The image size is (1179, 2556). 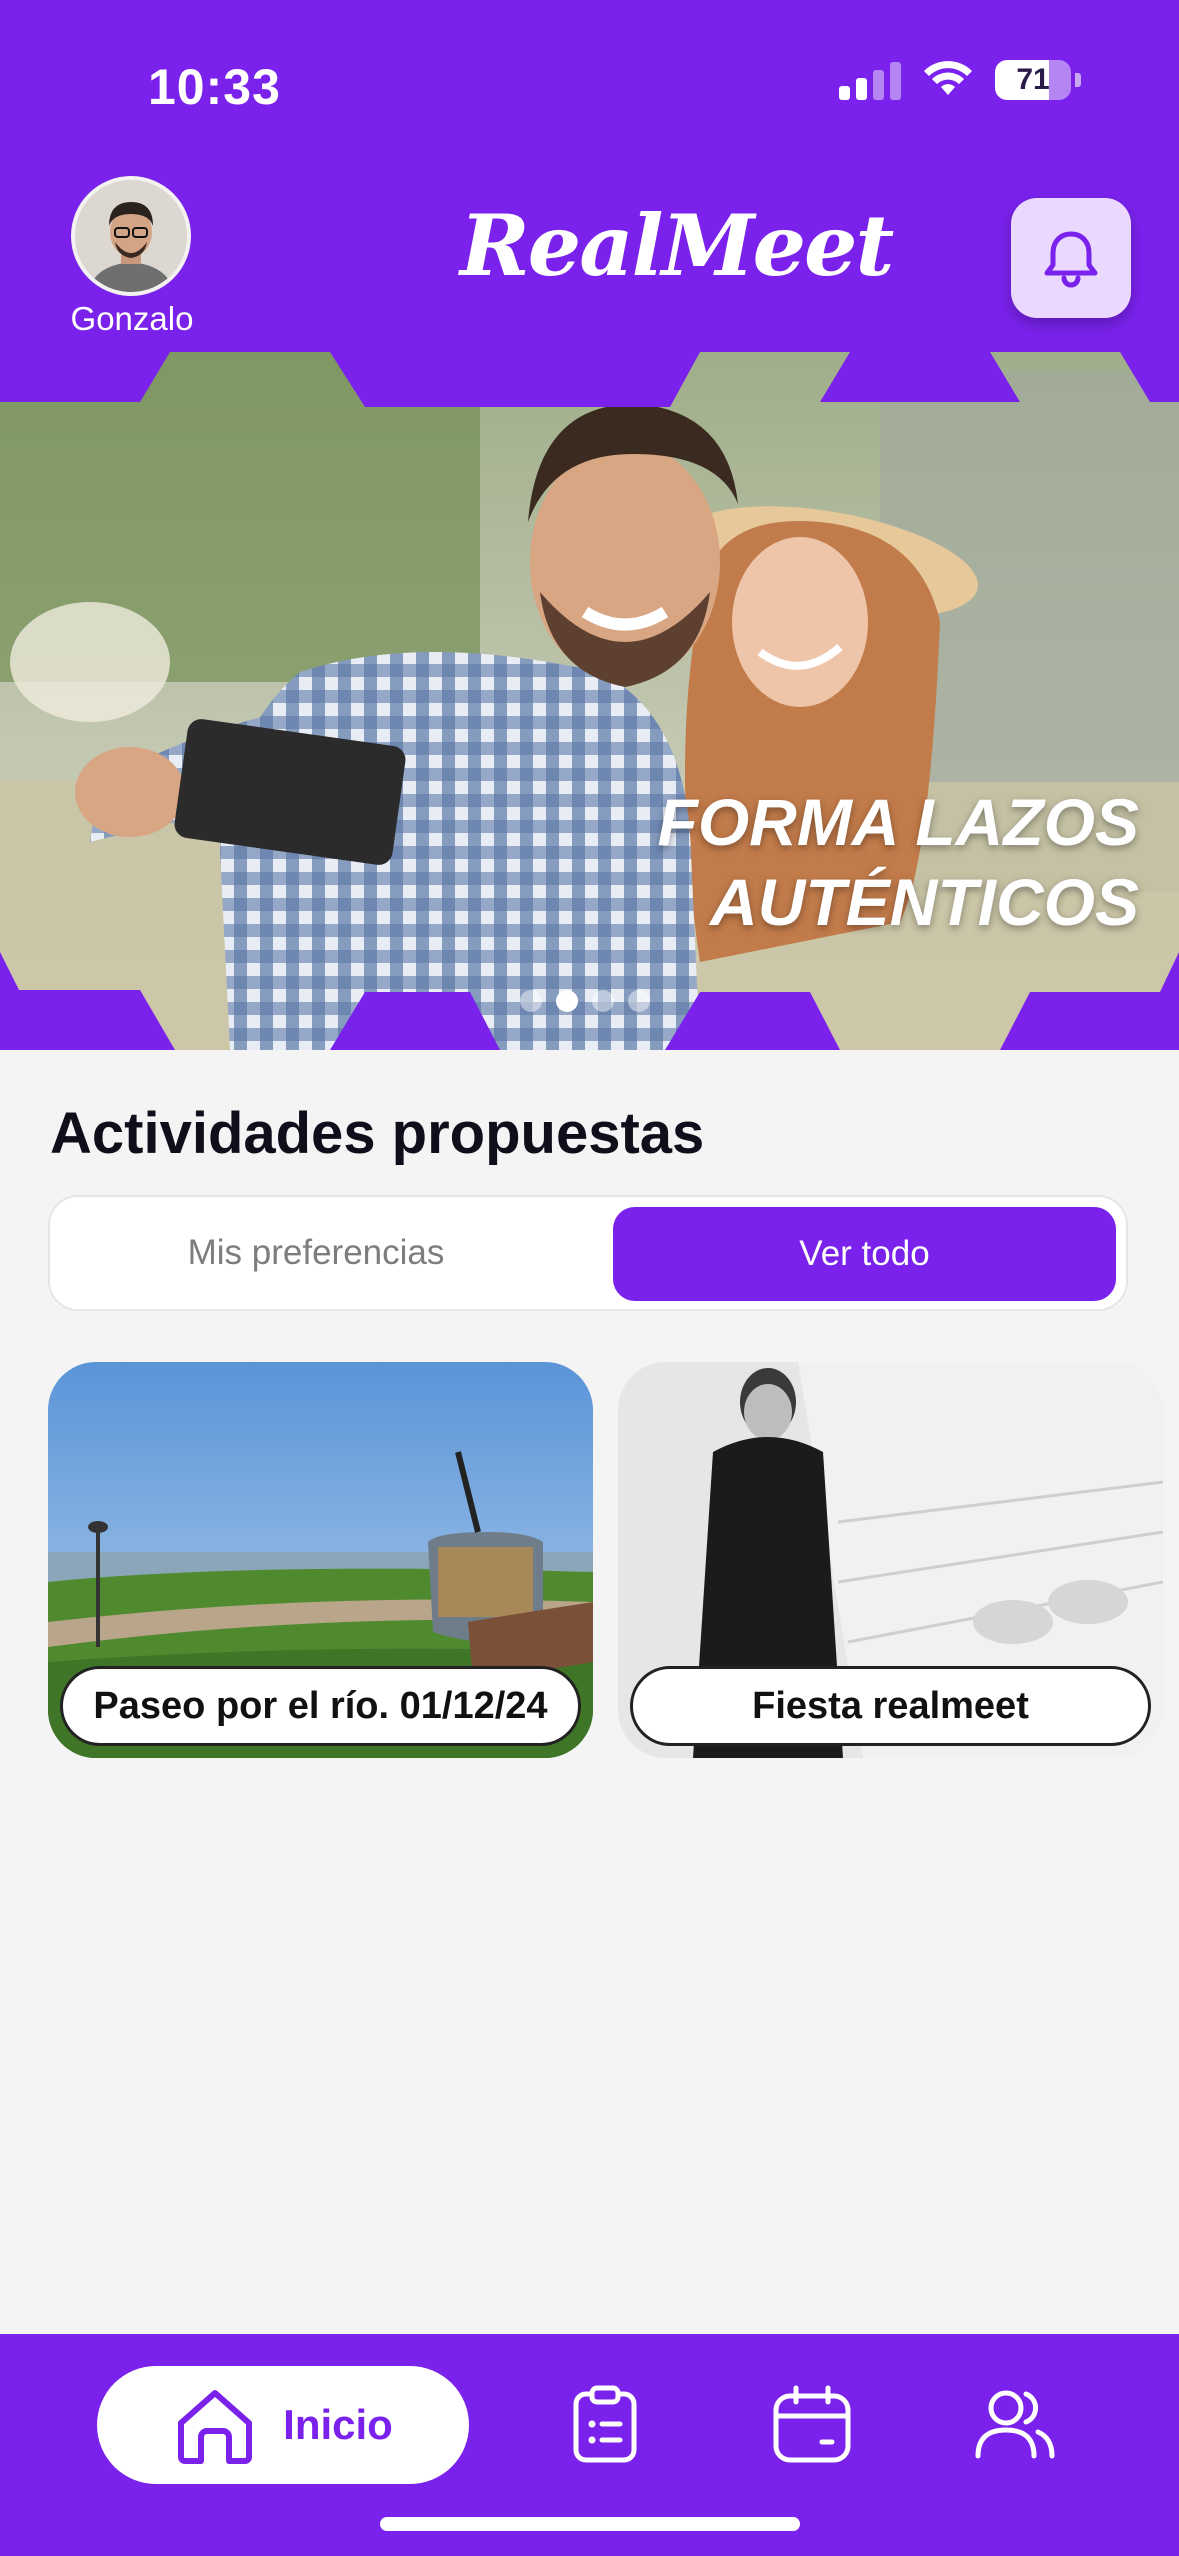 I want to click on battery-level: 71, so click(x=1033, y=79).